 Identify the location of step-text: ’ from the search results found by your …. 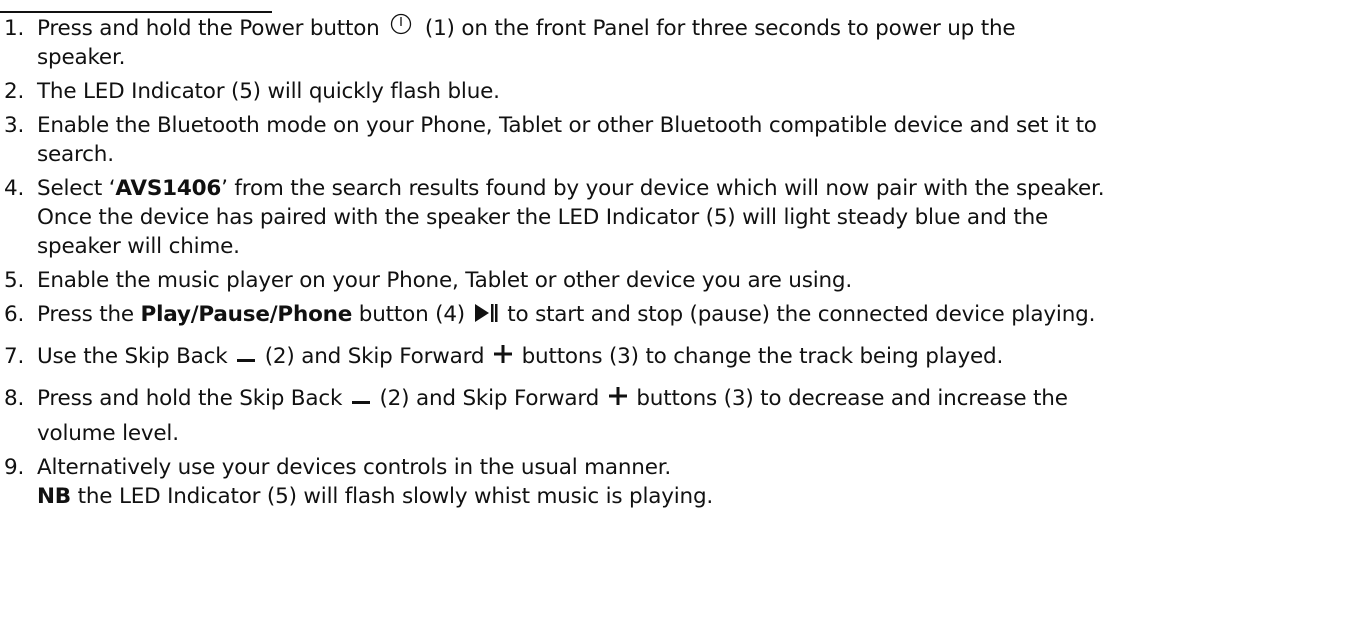
(663, 188).